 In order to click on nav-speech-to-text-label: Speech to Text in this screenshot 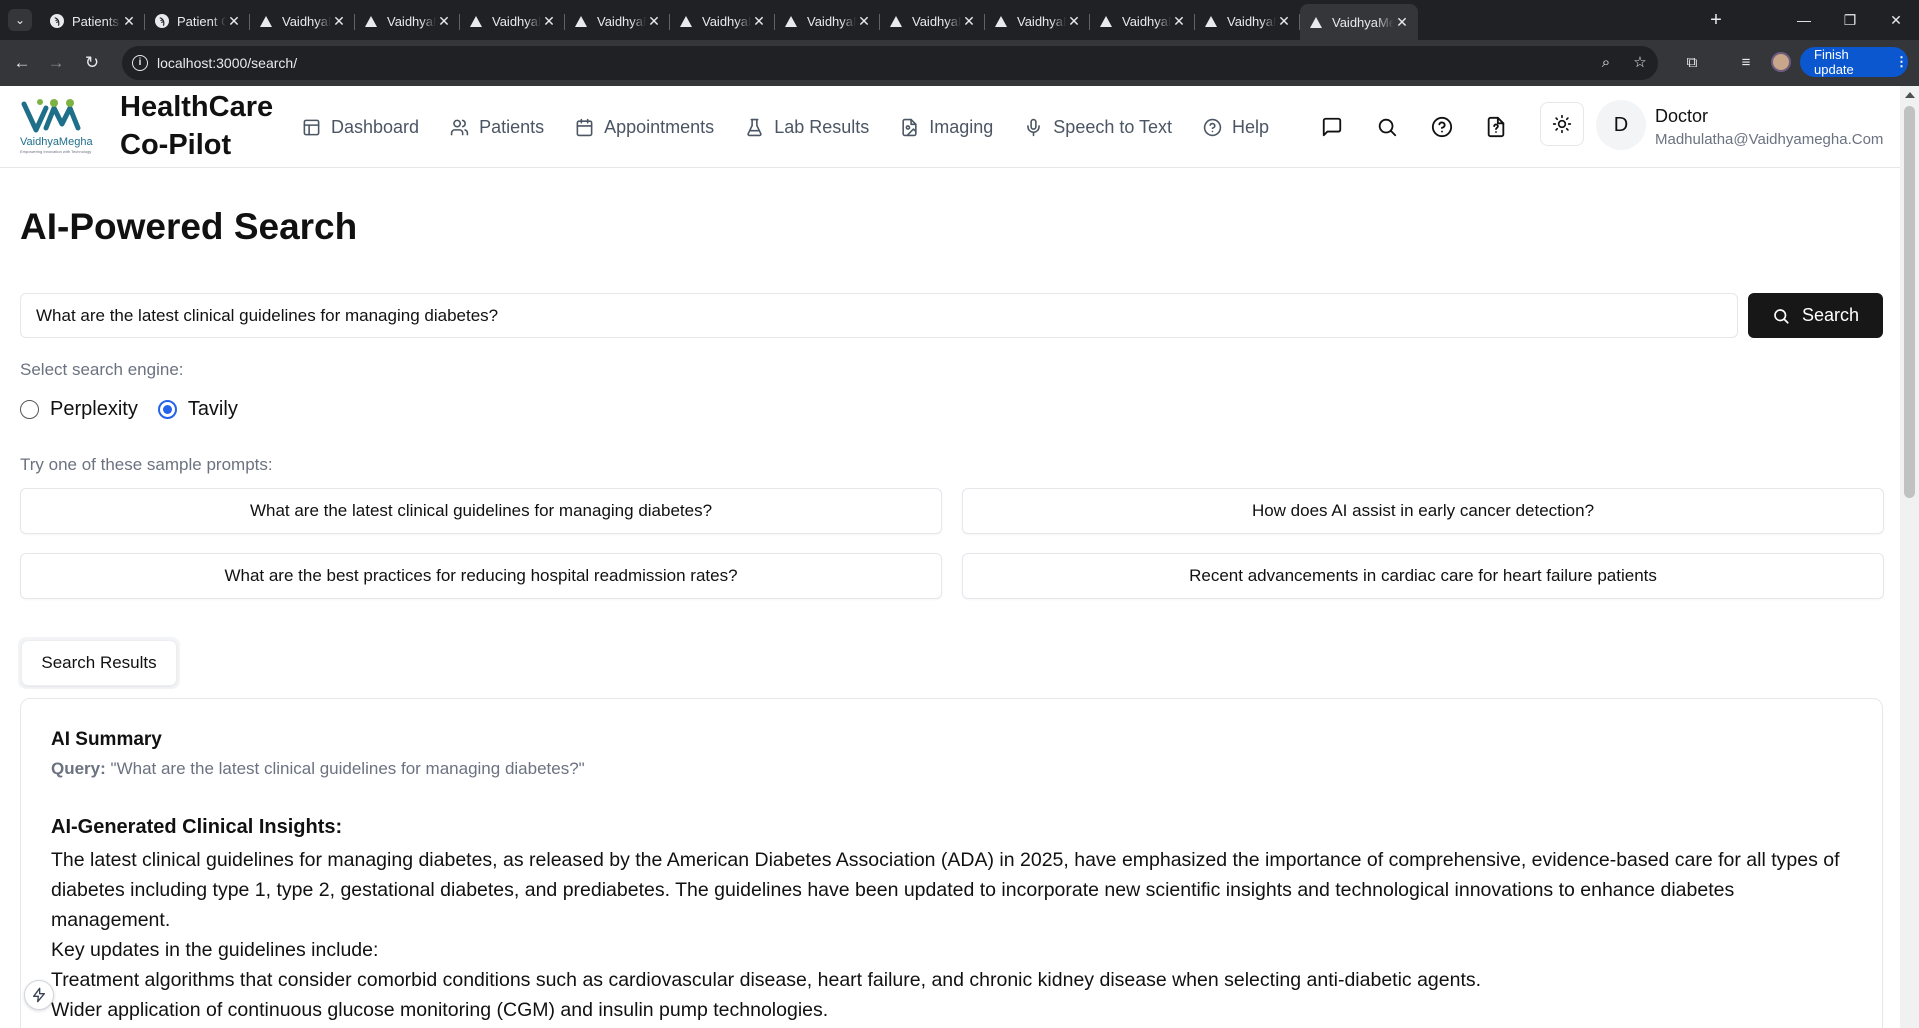, I will do `click(1113, 126)`.